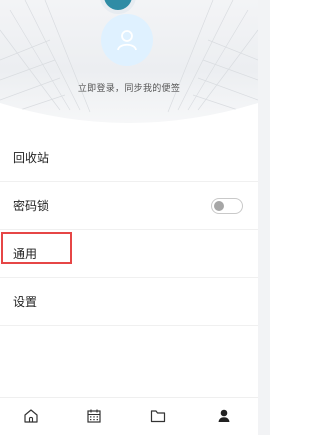 The width and height of the screenshot is (320, 435). What do you see at coordinates (129, 206) in the screenshot?
I see `menu-item-password-lock: 密码锁` at bounding box center [129, 206].